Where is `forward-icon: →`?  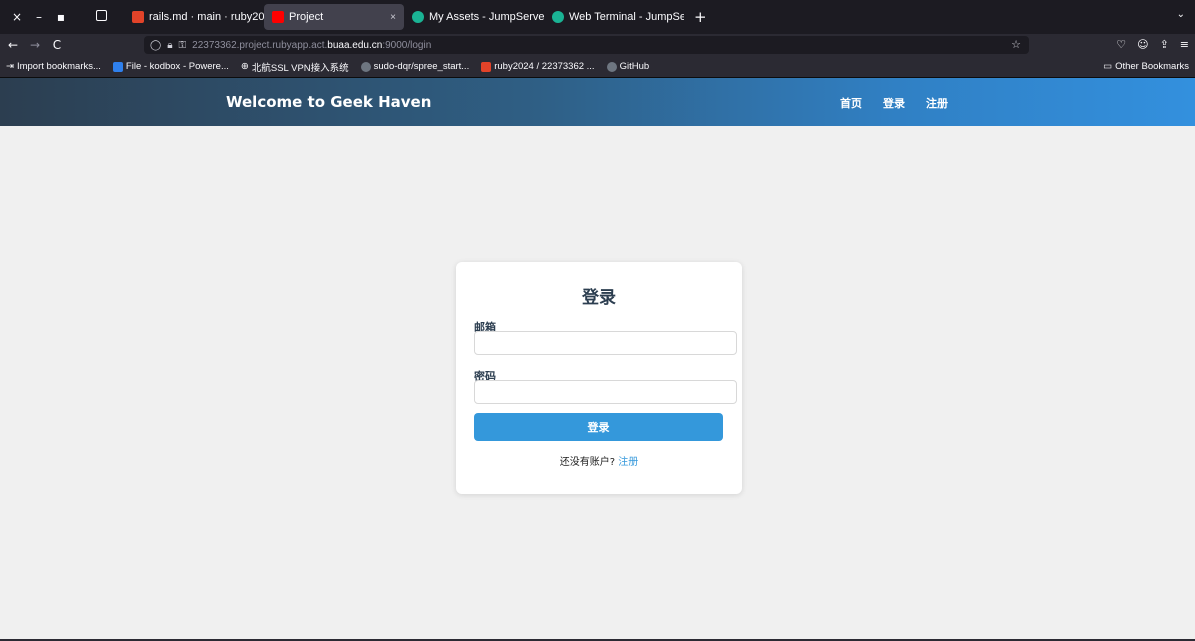
forward-icon: → is located at coordinates (35, 45).